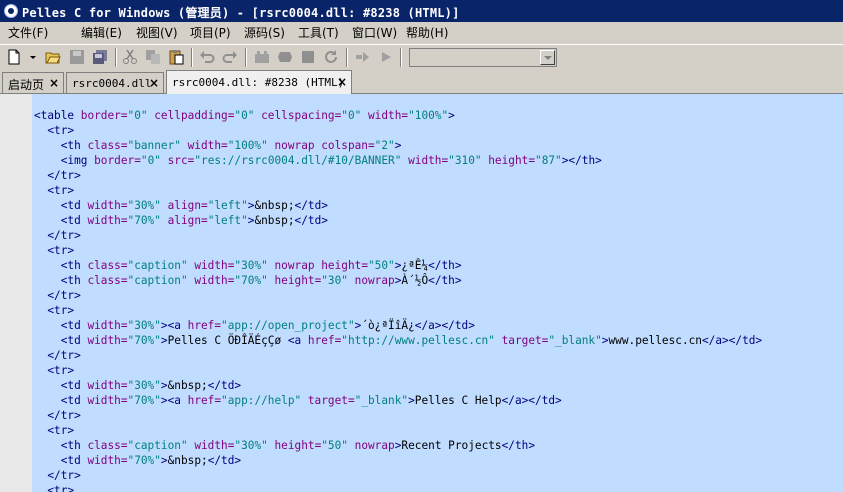 Image resolution: width=843 pixels, height=492 pixels. What do you see at coordinates (317, 265) in the screenshot?
I see `code-token: nowrap height=` at bounding box center [317, 265].